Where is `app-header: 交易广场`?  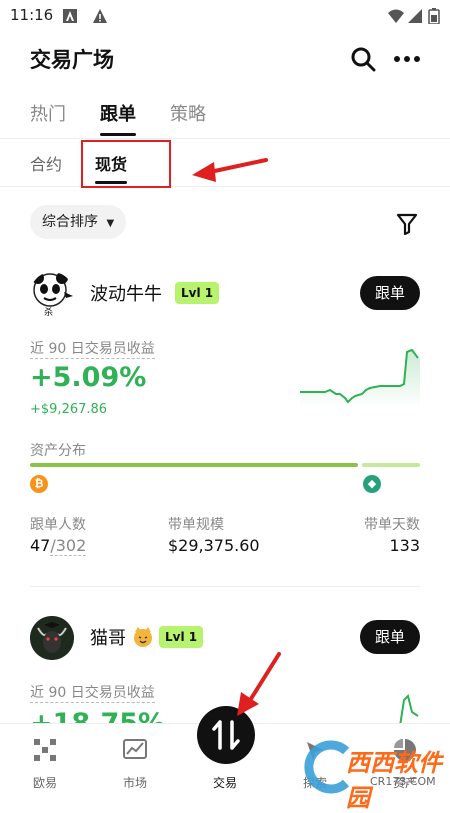 app-header: 交易广场 is located at coordinates (225, 60).